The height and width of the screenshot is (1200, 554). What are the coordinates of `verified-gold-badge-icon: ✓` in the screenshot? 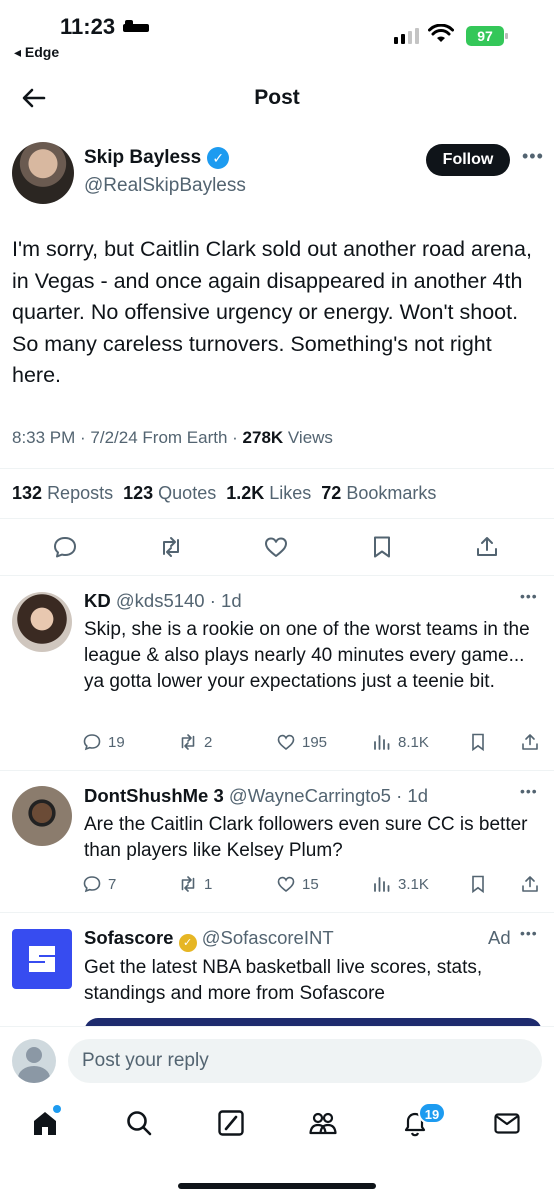 It's located at (187, 942).